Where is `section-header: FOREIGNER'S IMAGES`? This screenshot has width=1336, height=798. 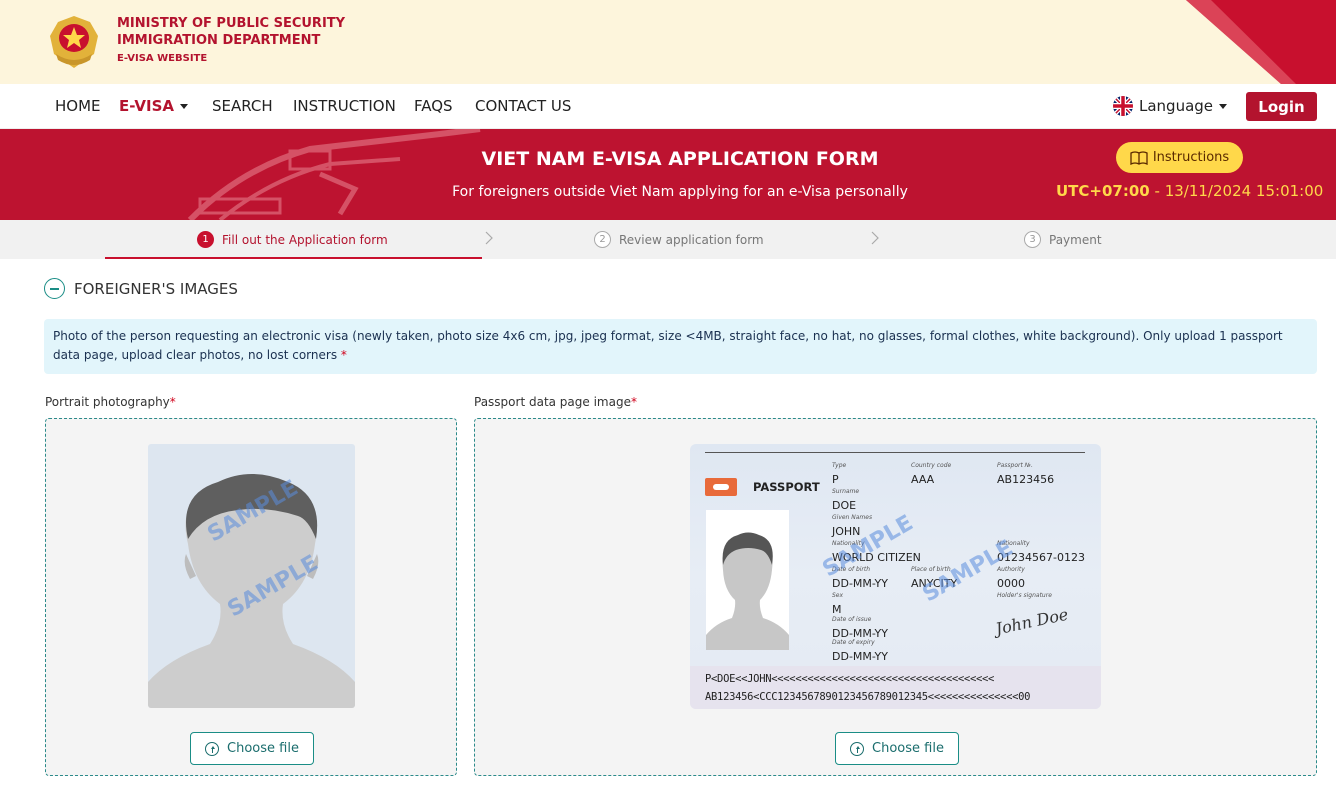
section-header: FOREIGNER'S IMAGES is located at coordinates (141, 288).